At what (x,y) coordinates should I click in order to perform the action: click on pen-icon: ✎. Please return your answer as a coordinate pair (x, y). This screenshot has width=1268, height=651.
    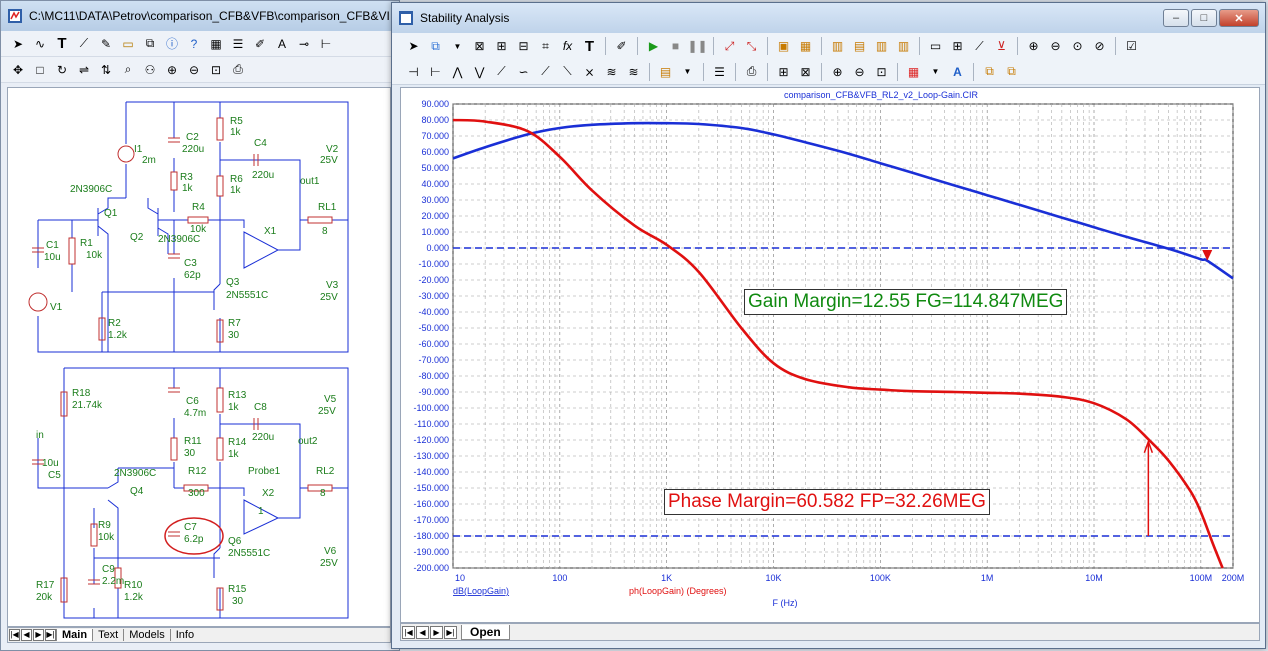
    Looking at the image, I should click on (106, 44).